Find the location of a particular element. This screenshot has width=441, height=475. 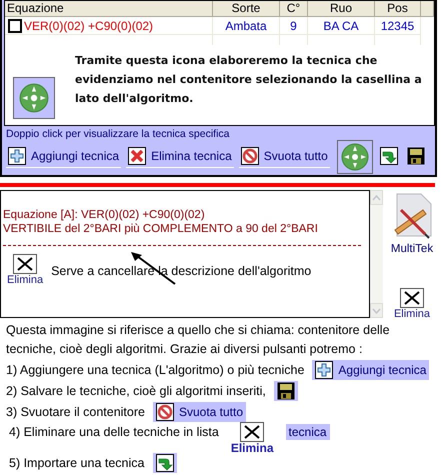

checkbox is located at coordinates (15, 25).